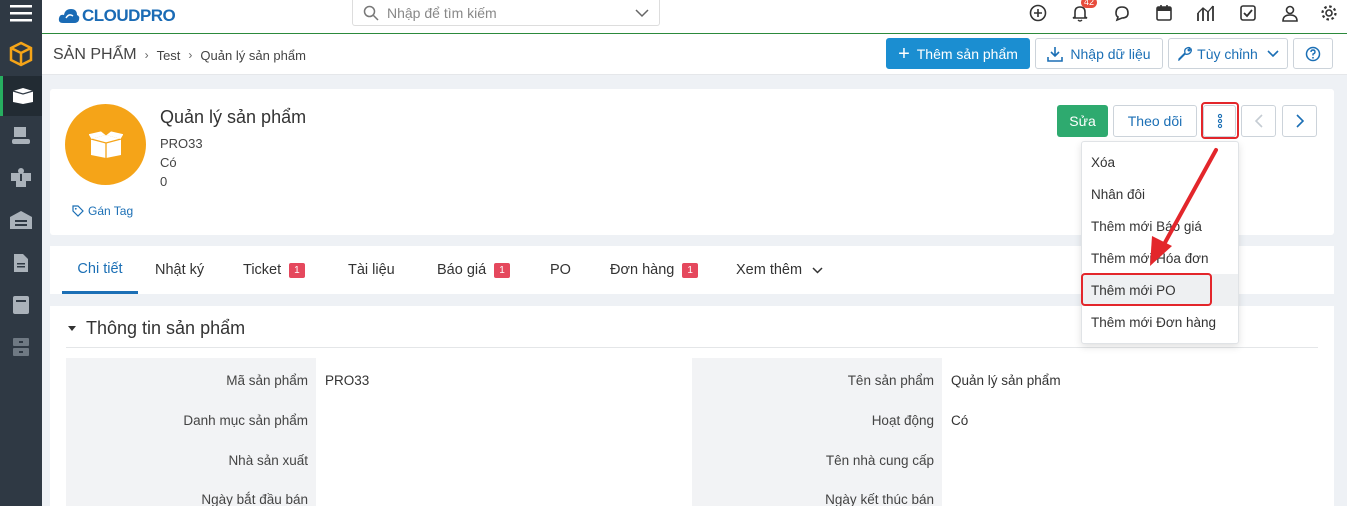 This screenshot has height=506, width=1347. I want to click on tab-documents-label: Tài liệu, so click(371, 270).